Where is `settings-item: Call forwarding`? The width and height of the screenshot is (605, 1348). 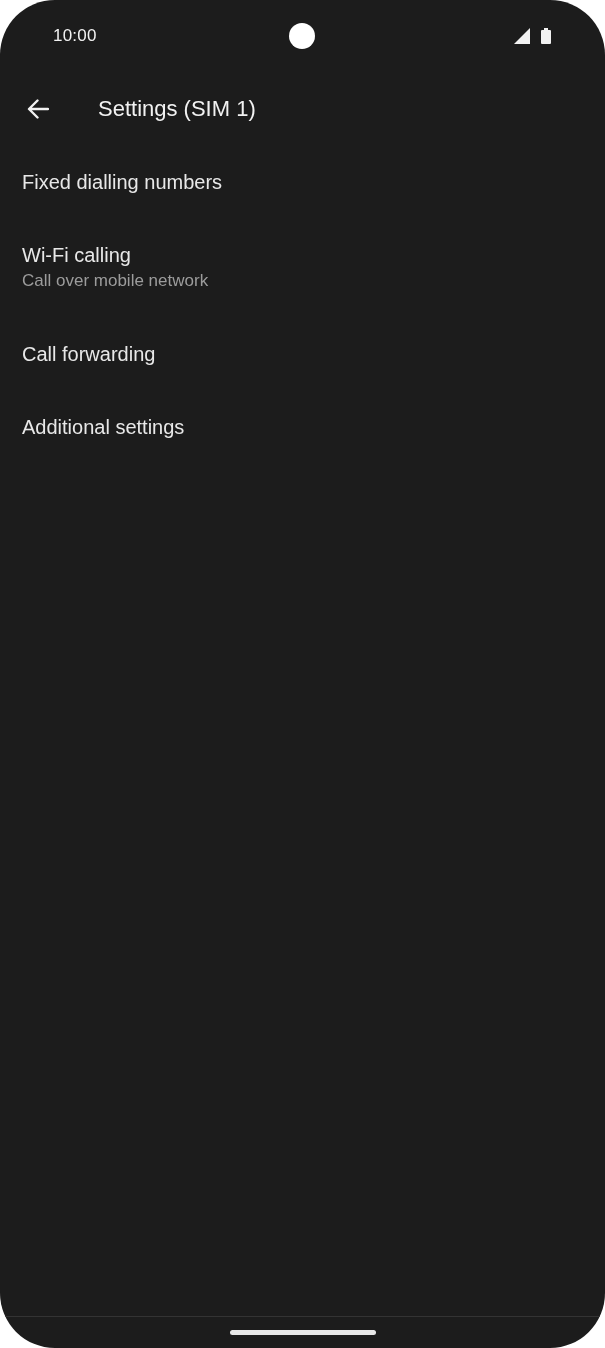 settings-item: Call forwarding is located at coordinates (302, 353).